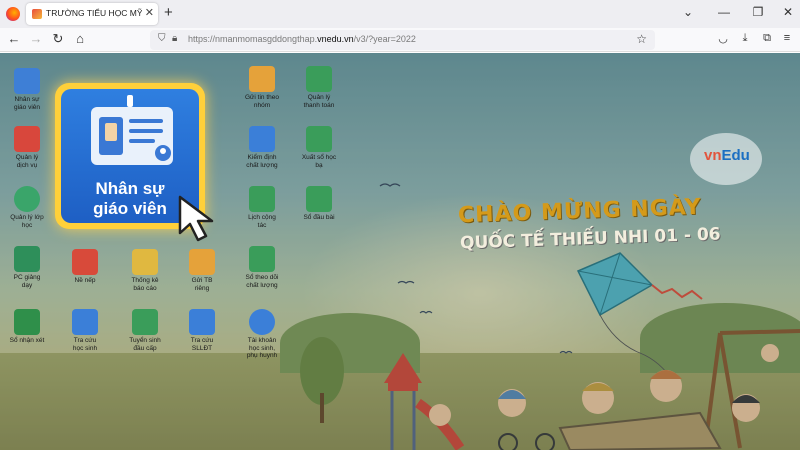  Describe the element at coordinates (27, 103) in the screenshot. I see `app-label: Nhân sự giáo viên` at that location.